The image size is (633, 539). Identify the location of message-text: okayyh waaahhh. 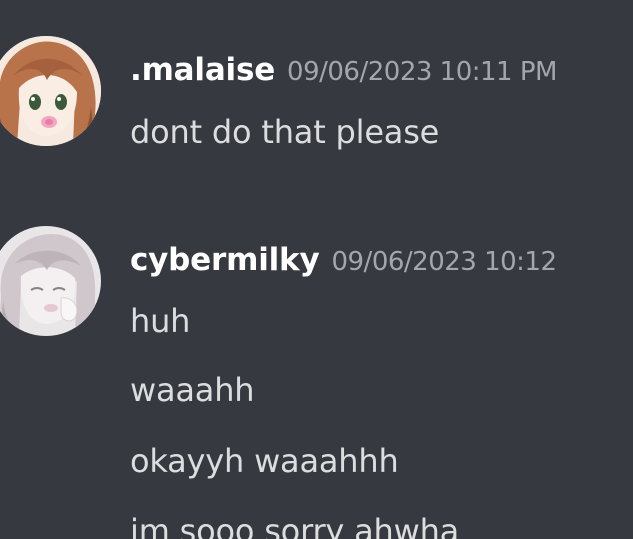
(264, 461).